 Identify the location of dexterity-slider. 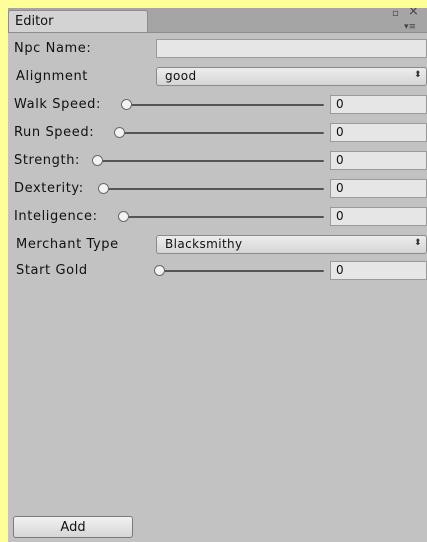
(213, 189).